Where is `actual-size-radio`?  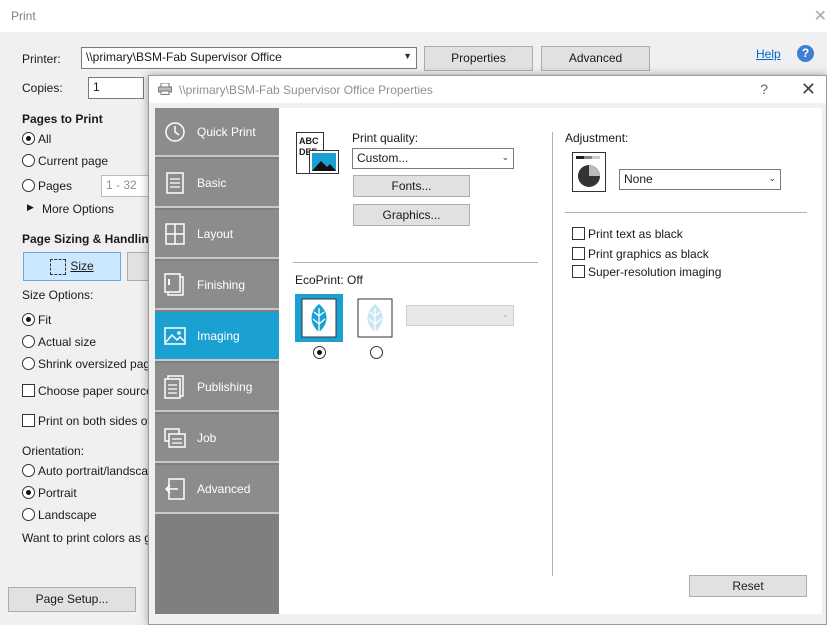
actual-size-radio is located at coordinates (28, 341).